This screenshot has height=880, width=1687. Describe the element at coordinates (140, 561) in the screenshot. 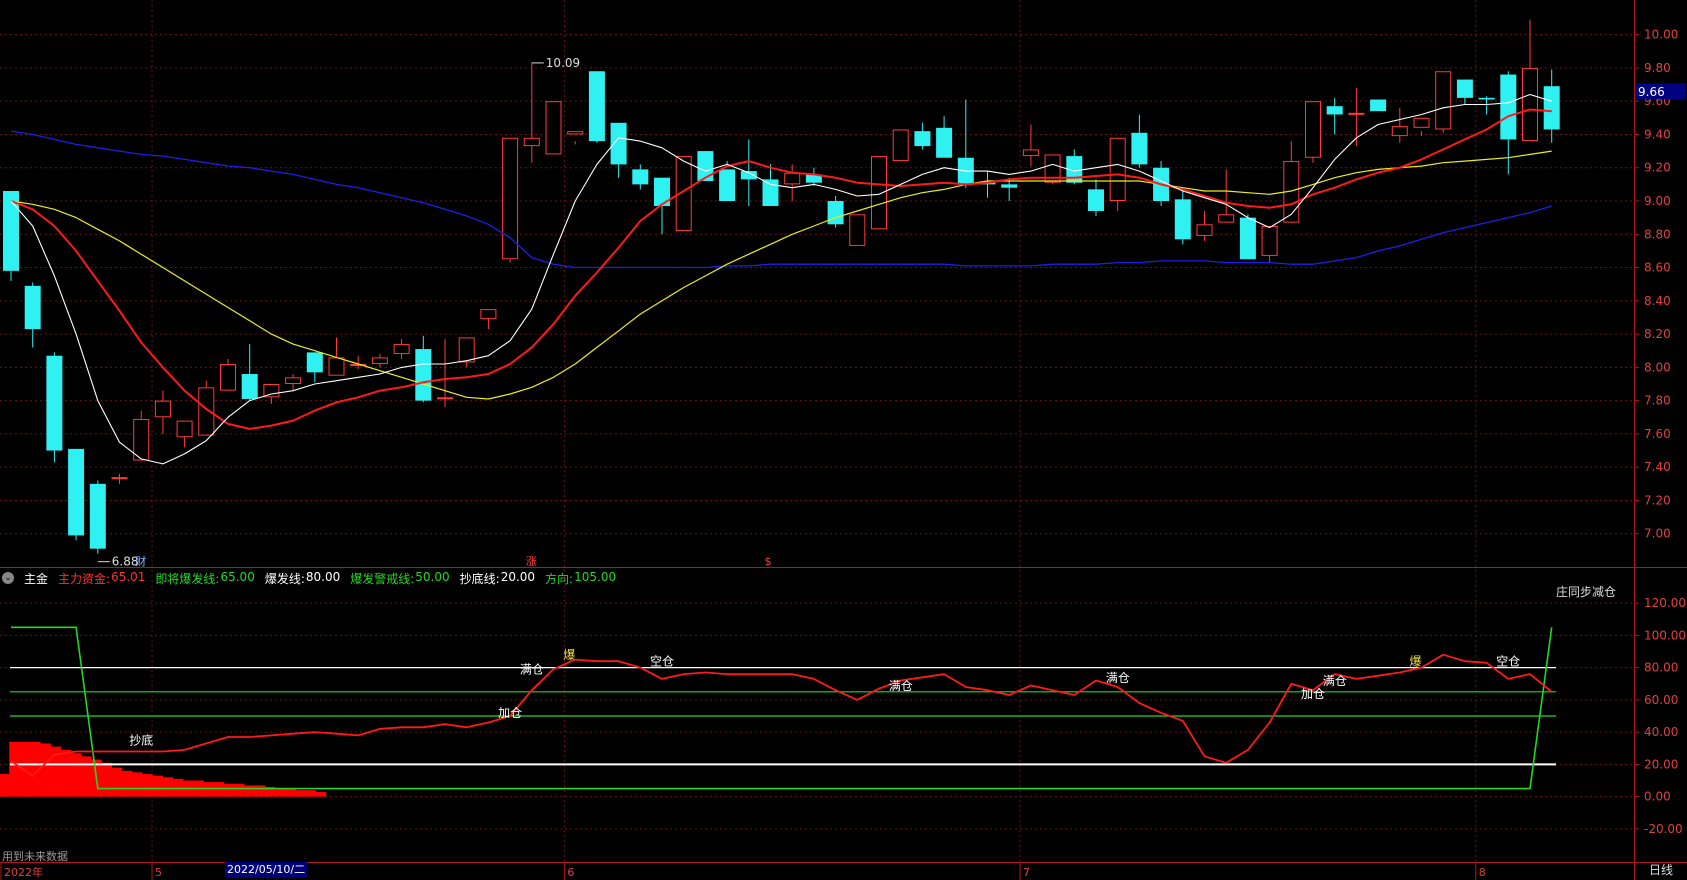

I see `event-marker: 财` at that location.